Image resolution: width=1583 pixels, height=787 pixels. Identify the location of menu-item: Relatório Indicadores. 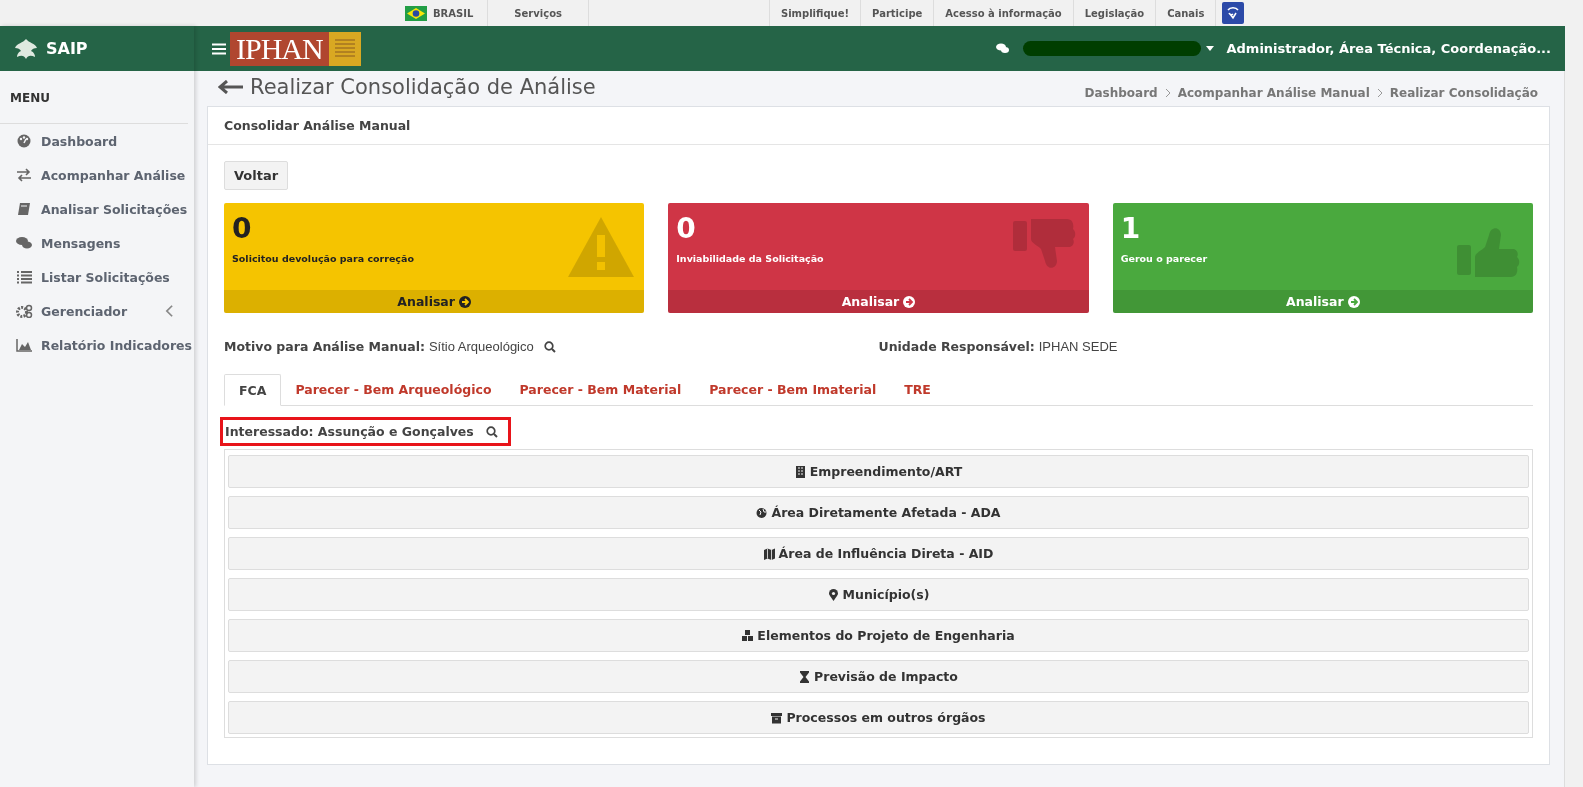
(97, 345).